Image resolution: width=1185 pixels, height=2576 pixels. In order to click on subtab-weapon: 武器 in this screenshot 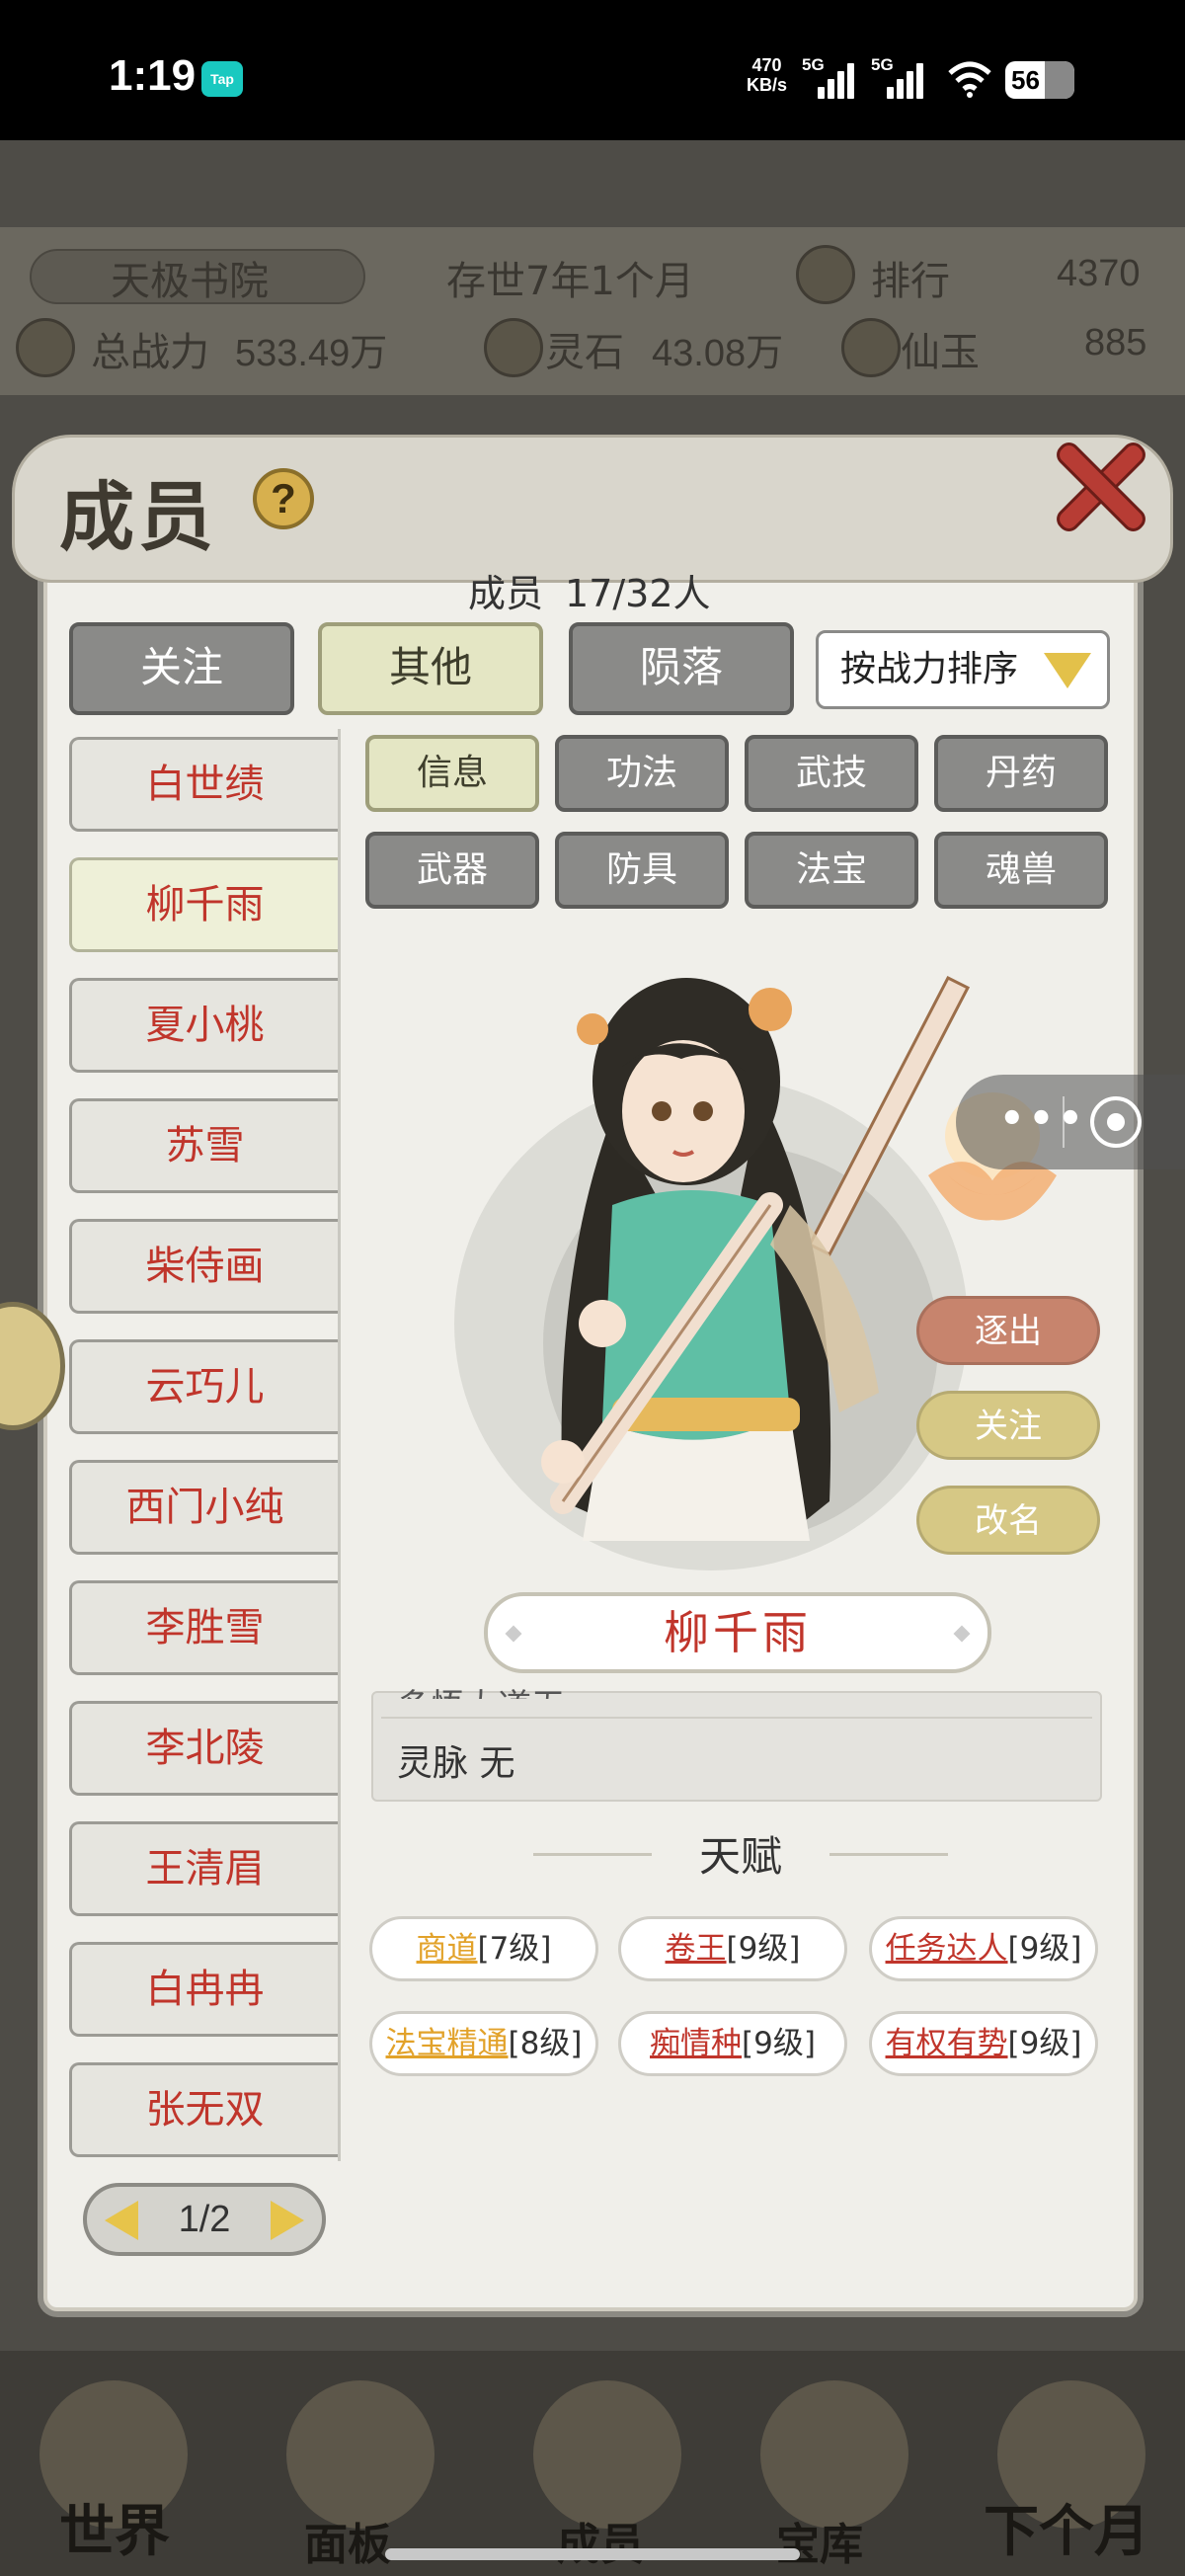, I will do `click(452, 870)`.